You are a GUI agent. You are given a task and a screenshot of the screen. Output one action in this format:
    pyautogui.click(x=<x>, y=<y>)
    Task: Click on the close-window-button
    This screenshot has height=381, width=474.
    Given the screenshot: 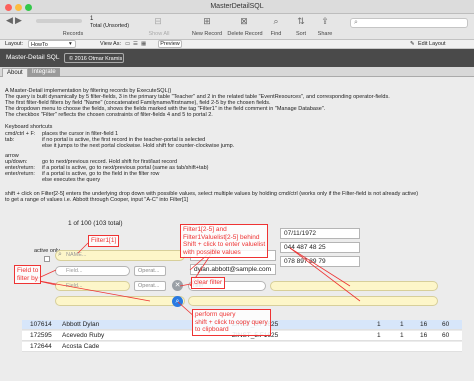 What is the action you would take?
    pyautogui.click(x=8, y=7)
    